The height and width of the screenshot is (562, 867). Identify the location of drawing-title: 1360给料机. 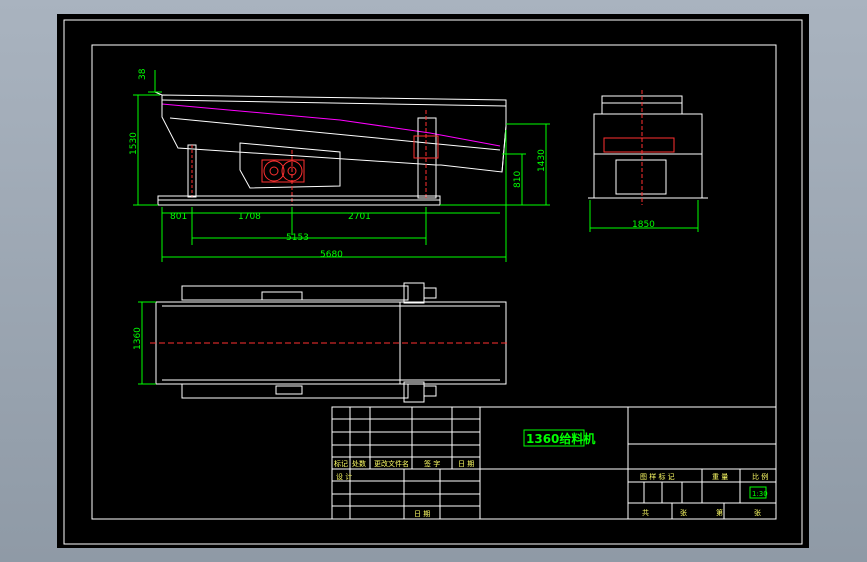
(560, 438).